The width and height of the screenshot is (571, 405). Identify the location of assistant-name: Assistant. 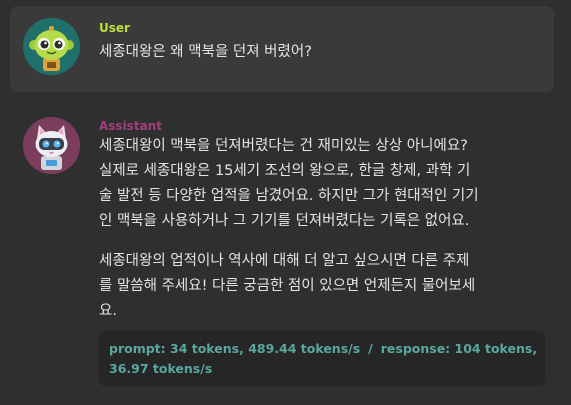
(130, 126).